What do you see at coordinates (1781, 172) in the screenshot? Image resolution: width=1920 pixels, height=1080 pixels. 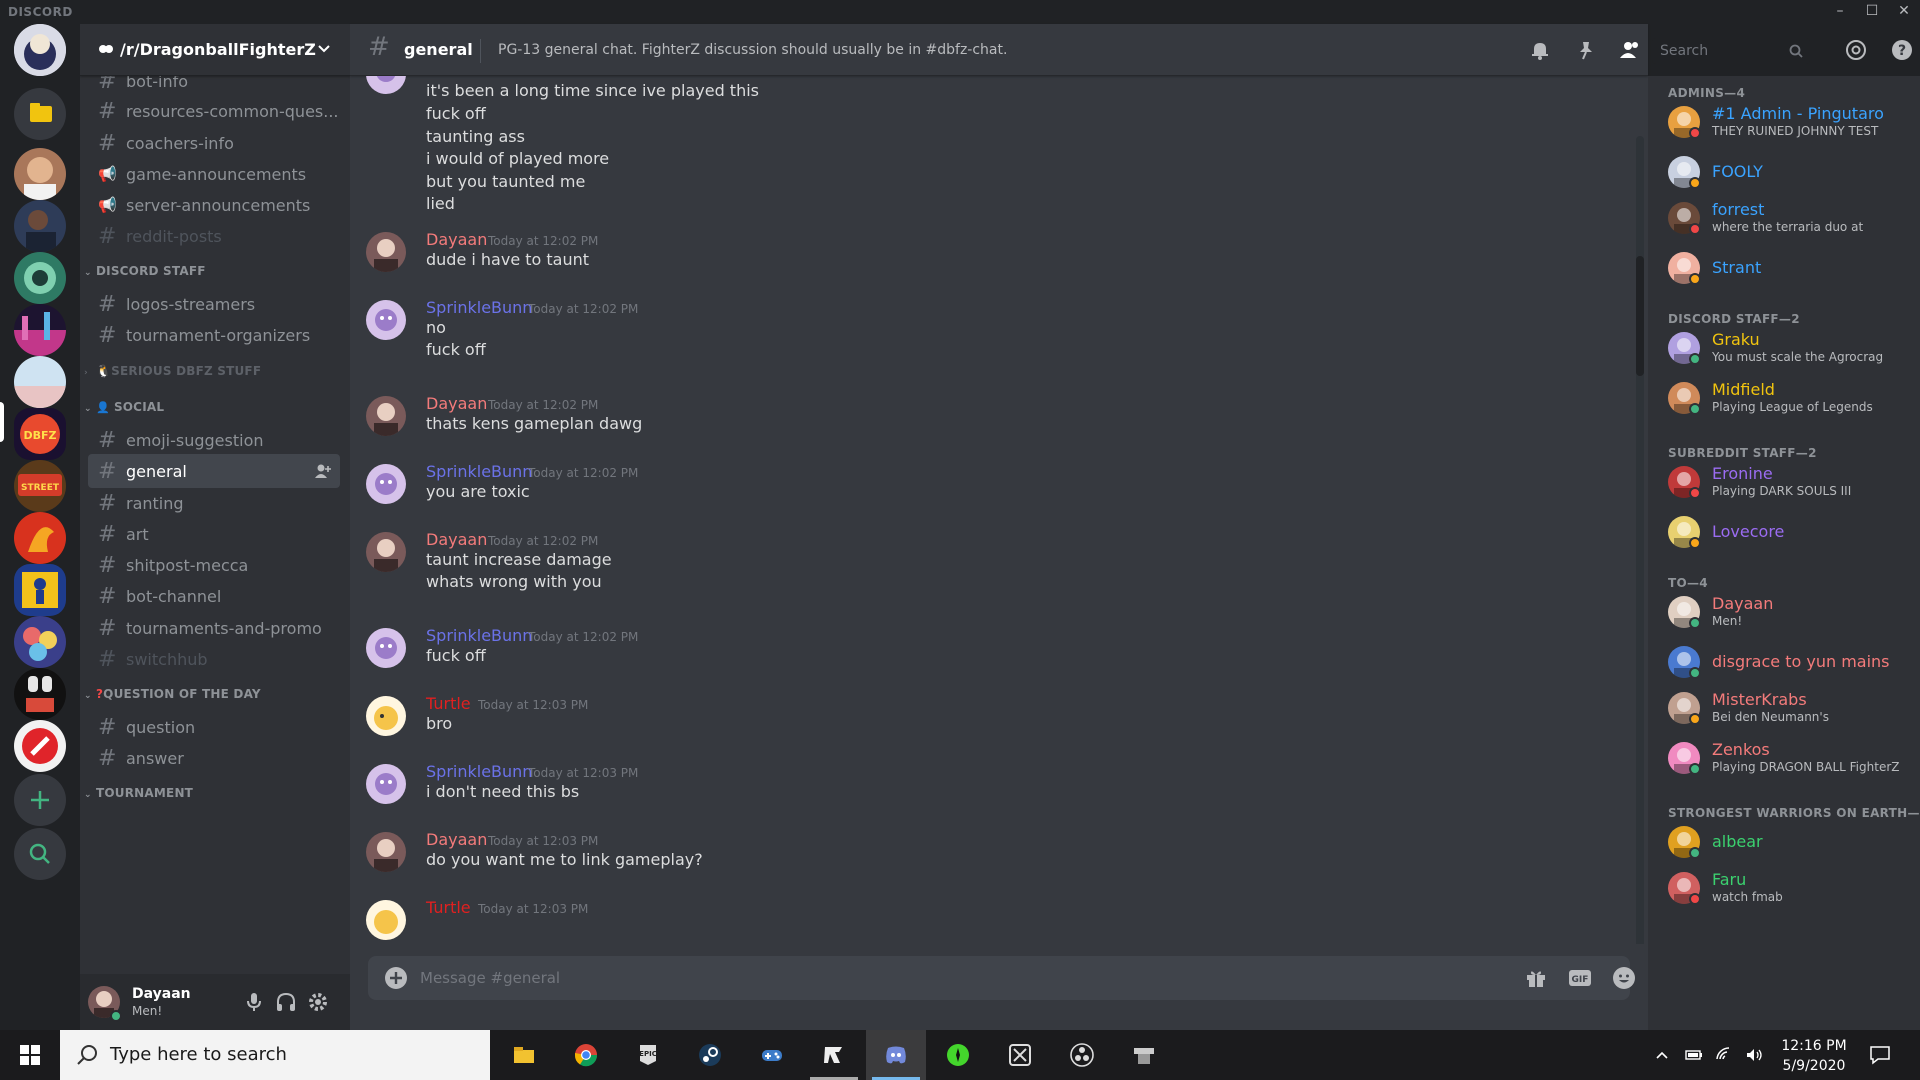 I see `member-item: FOOLY` at bounding box center [1781, 172].